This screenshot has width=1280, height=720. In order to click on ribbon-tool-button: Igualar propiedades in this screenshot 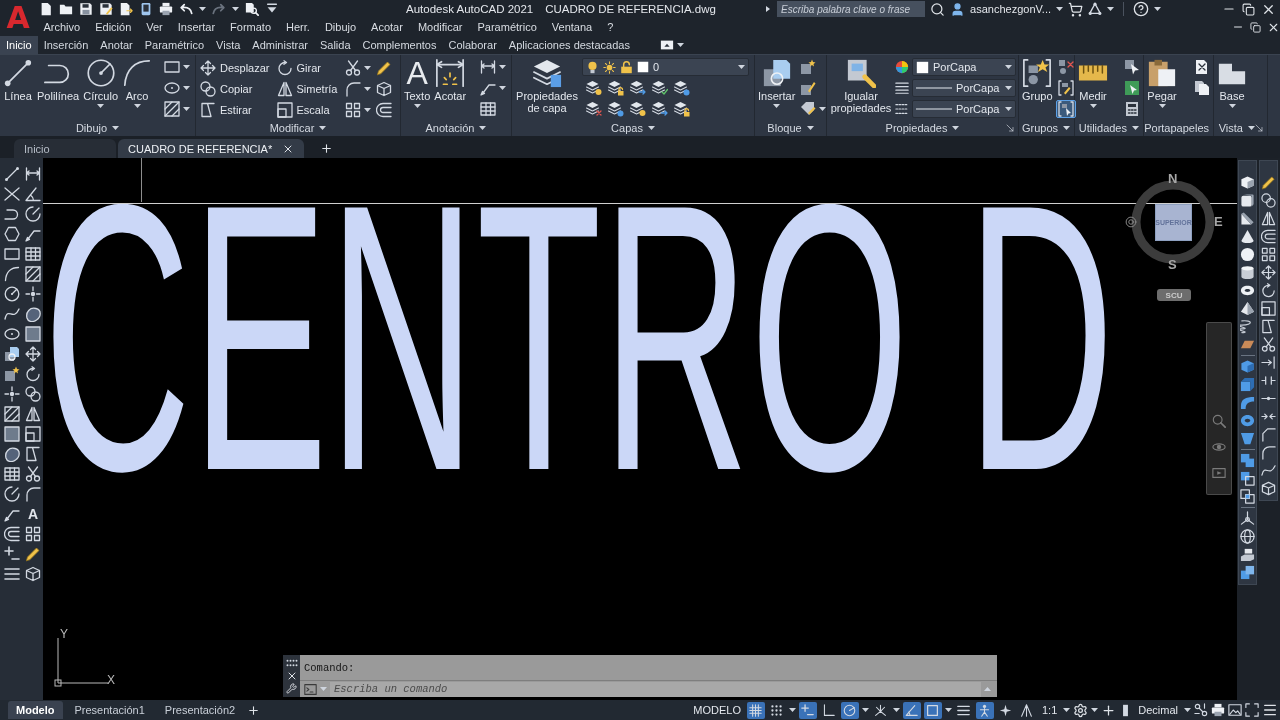, I will do `click(861, 85)`.